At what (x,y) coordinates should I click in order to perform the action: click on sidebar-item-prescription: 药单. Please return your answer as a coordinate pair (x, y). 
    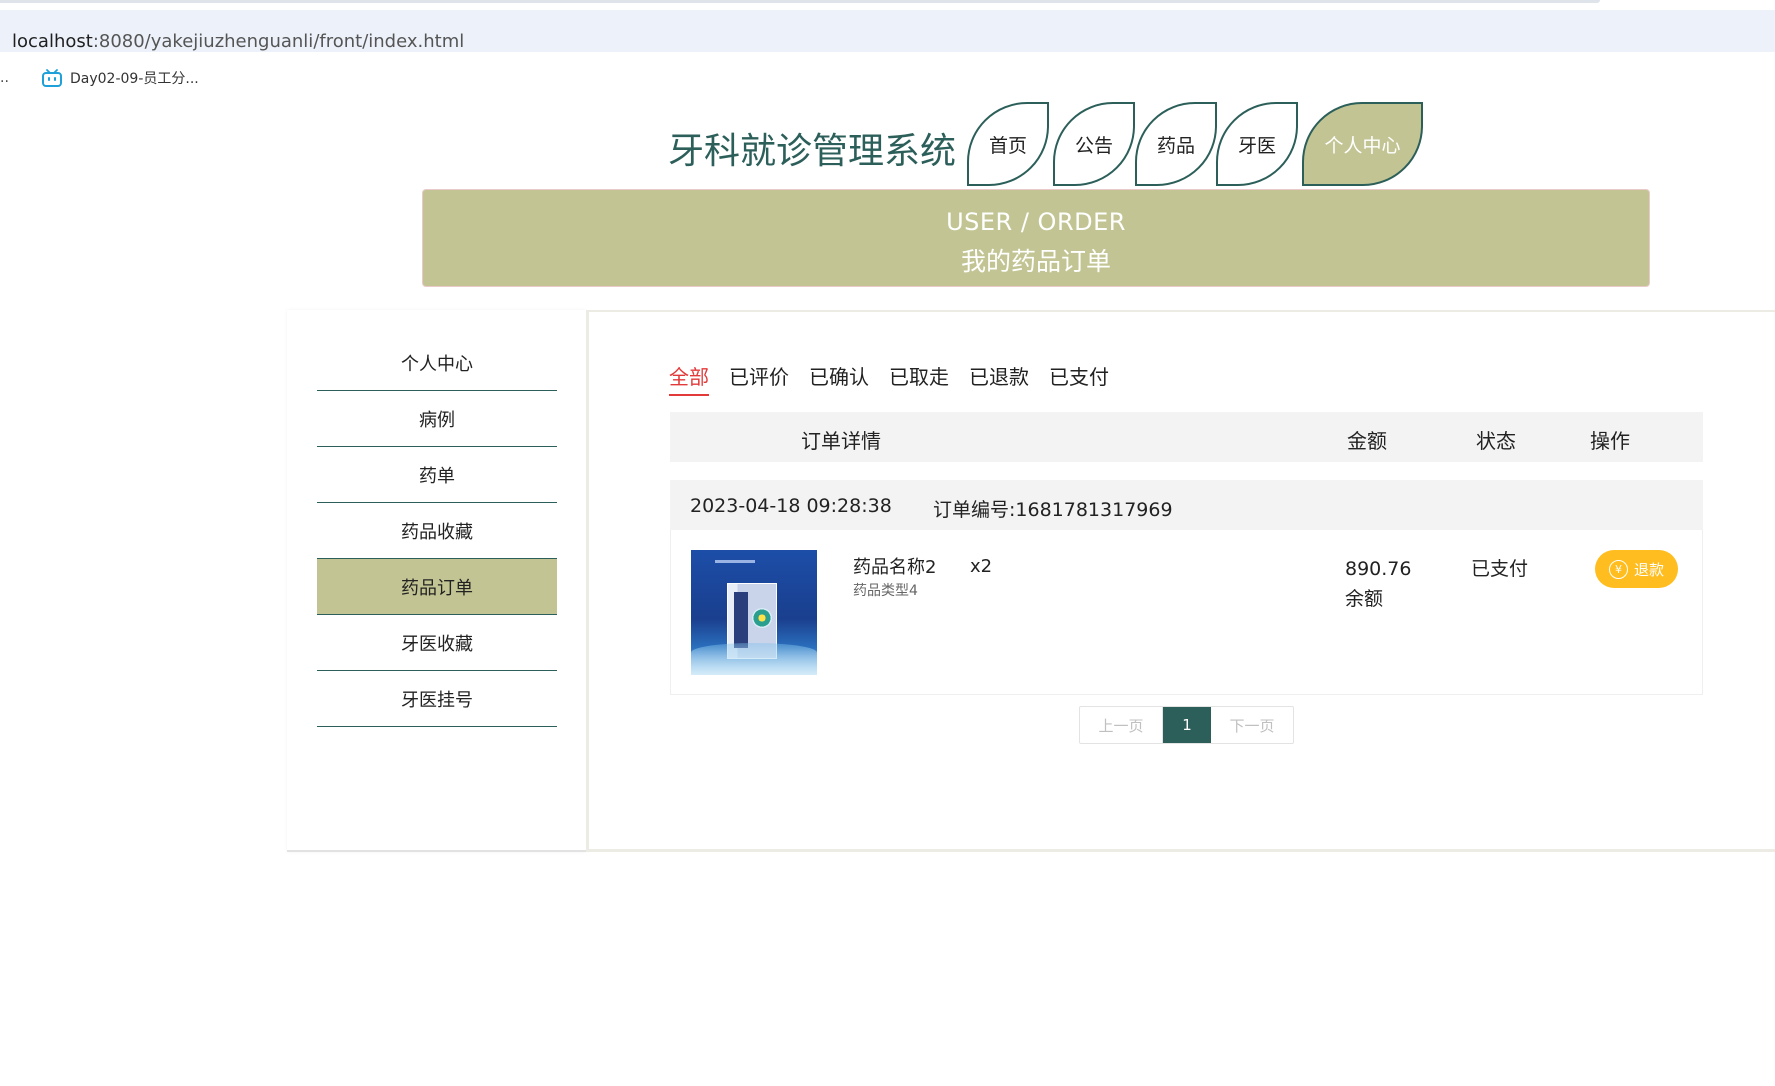
    Looking at the image, I should click on (437, 475).